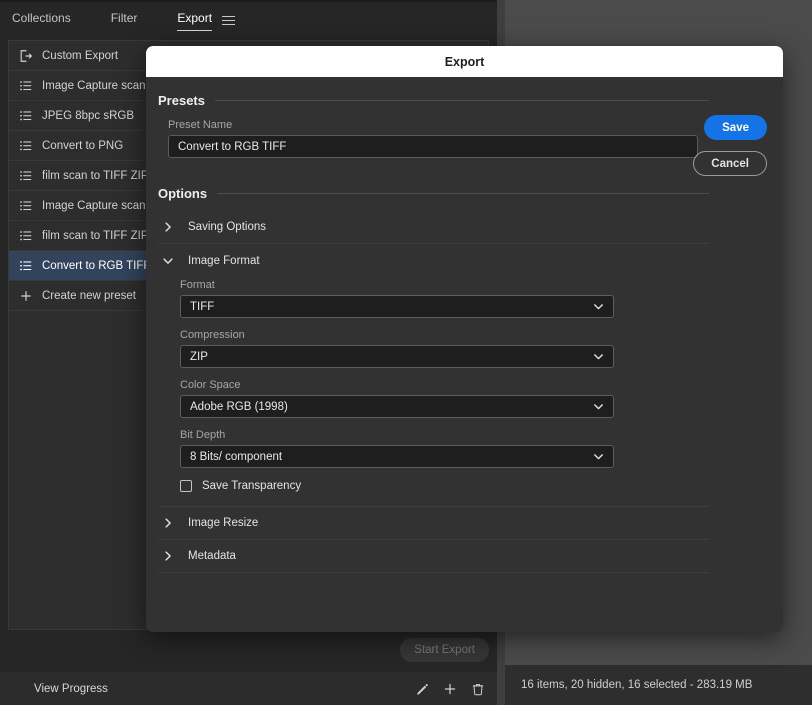 This screenshot has width=812, height=705. I want to click on preset-name-input: Convert to RGB TIFF, so click(433, 146).